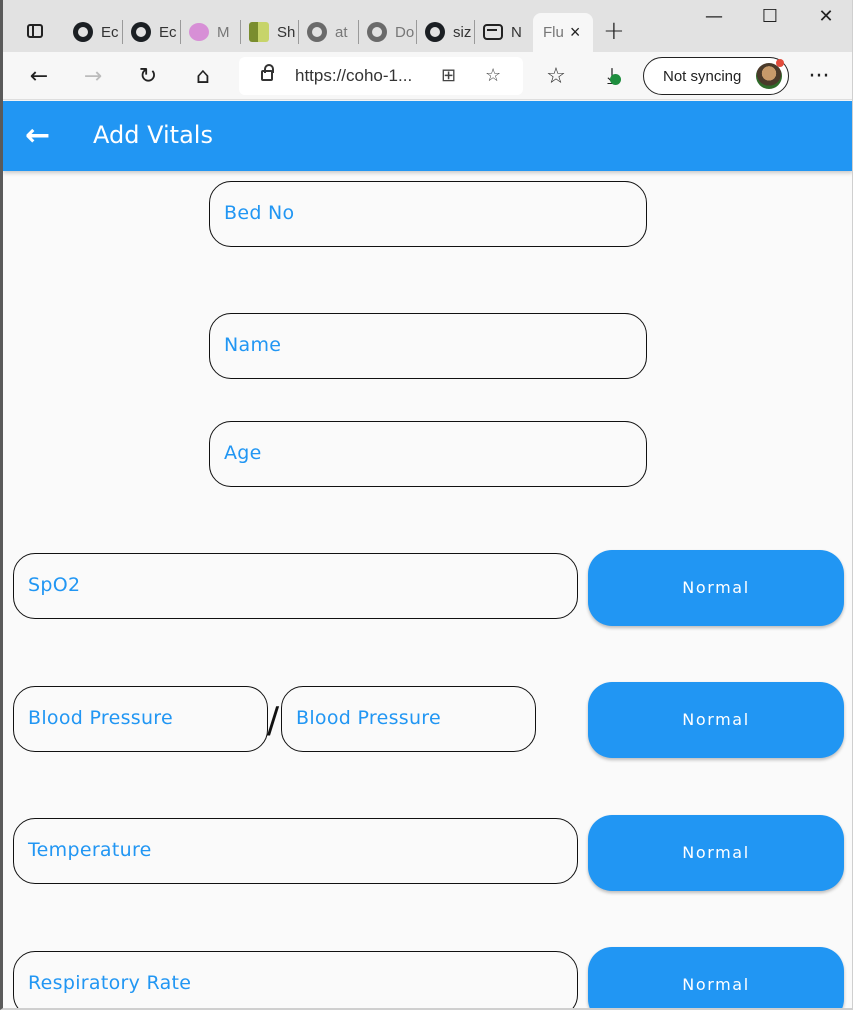 The height and width of the screenshot is (1010, 853). I want to click on browser-tab: Sh, so click(270, 32).